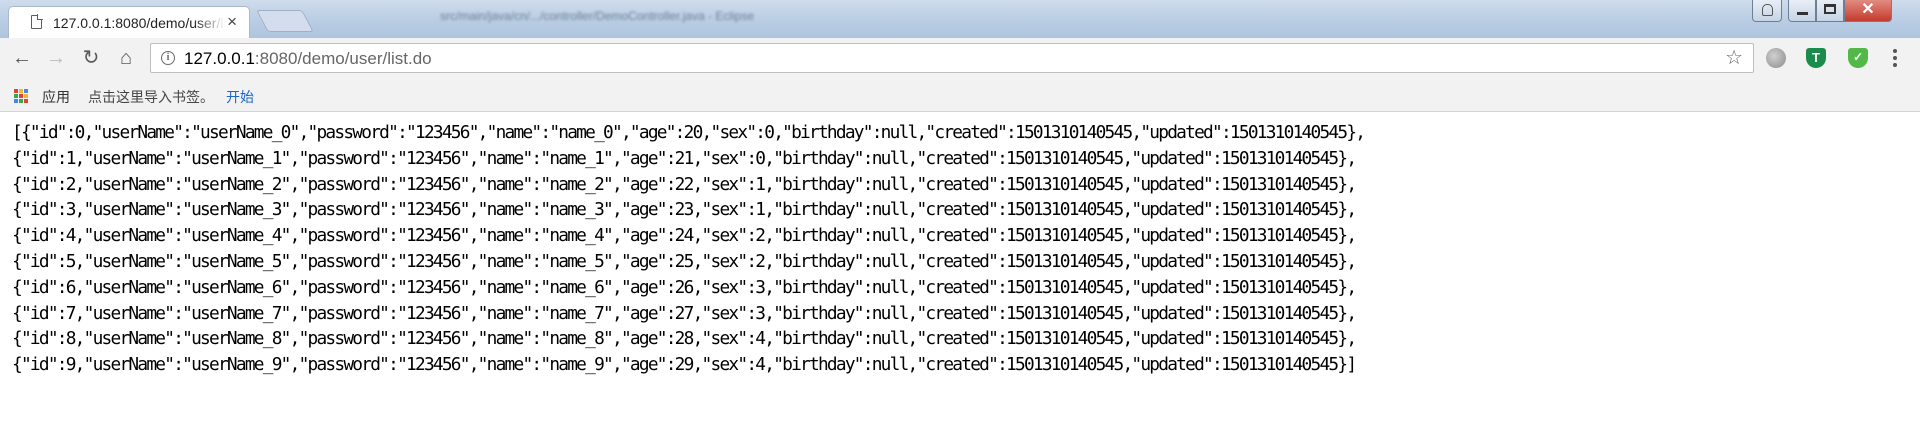 This screenshot has width=1920, height=426. I want to click on url-path: :8080/demo/user/list.do, so click(343, 58).